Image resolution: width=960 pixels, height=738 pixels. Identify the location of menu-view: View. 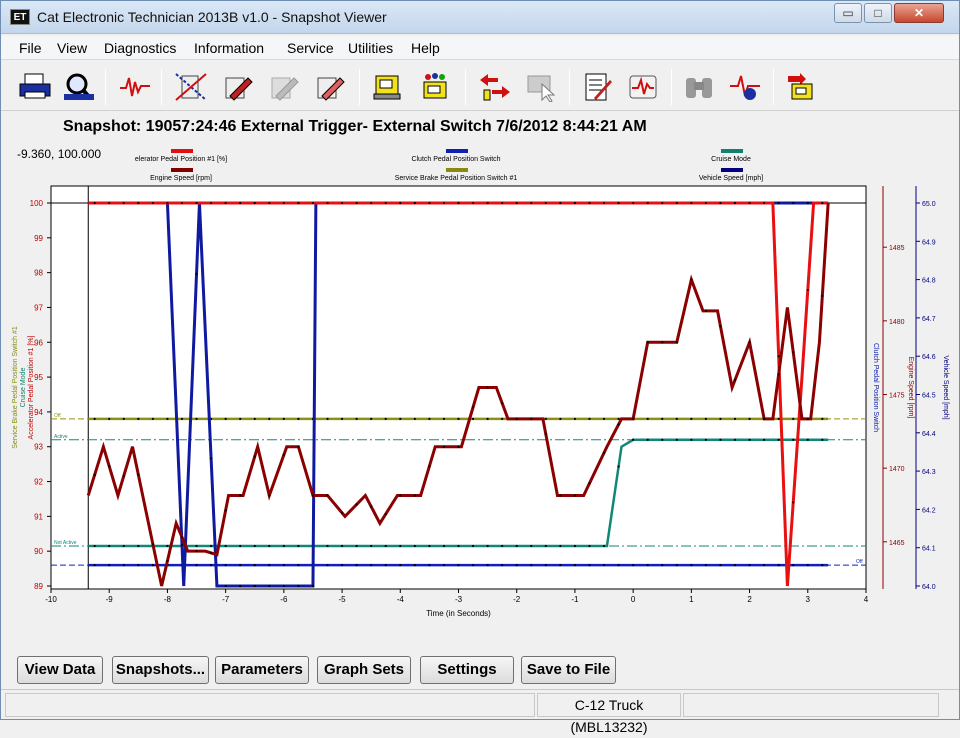
(72, 48).